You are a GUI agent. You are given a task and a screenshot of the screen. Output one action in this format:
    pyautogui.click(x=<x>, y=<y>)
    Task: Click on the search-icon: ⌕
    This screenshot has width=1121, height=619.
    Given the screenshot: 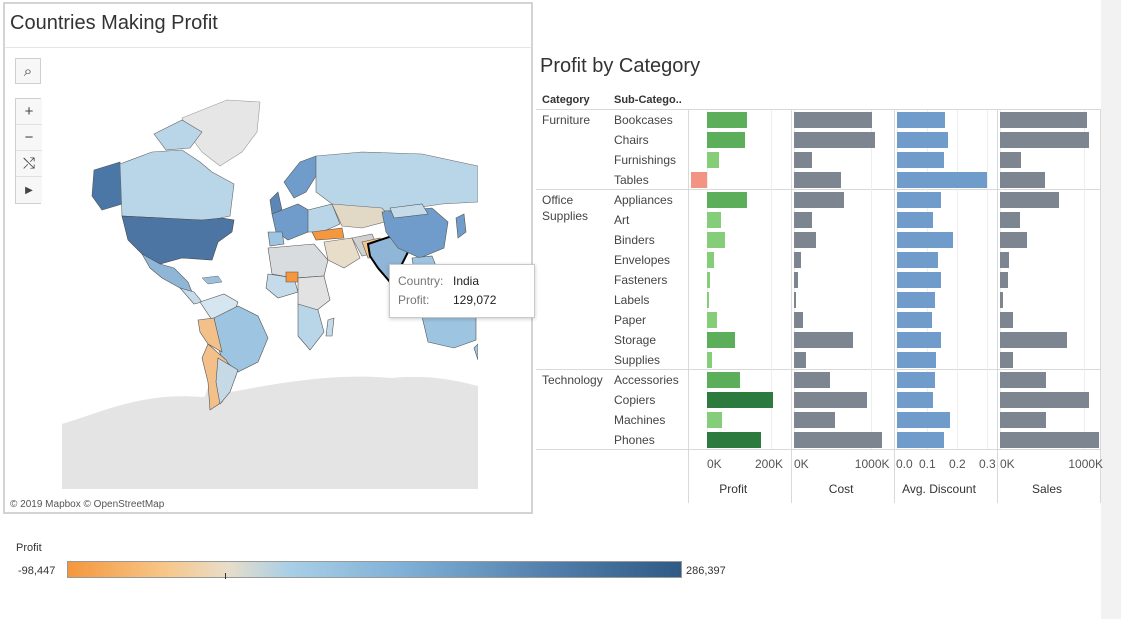 What is the action you would take?
    pyautogui.click(x=28, y=71)
    